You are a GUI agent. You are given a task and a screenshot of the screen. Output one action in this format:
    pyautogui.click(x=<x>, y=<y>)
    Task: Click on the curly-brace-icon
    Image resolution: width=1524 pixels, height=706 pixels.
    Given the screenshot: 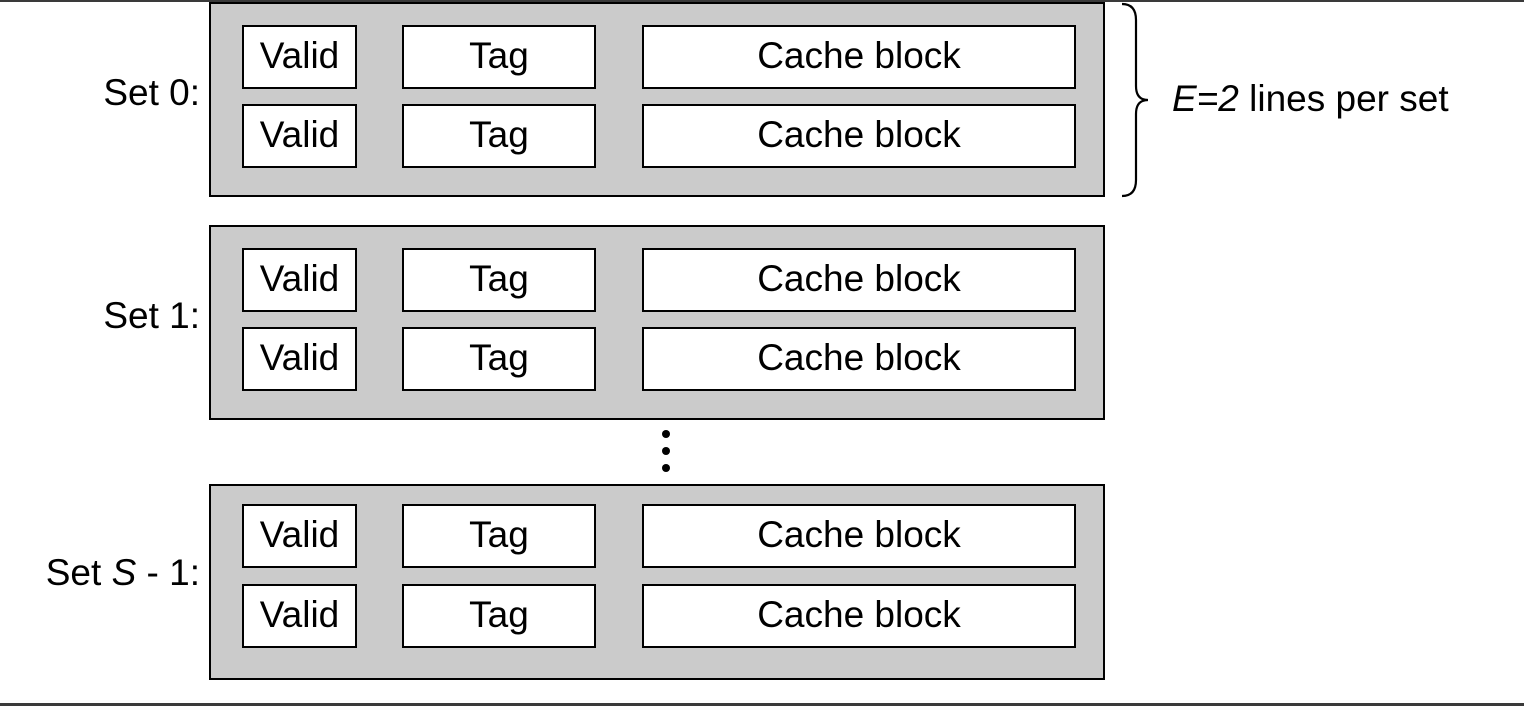 What is the action you would take?
    pyautogui.click(x=1135, y=100)
    